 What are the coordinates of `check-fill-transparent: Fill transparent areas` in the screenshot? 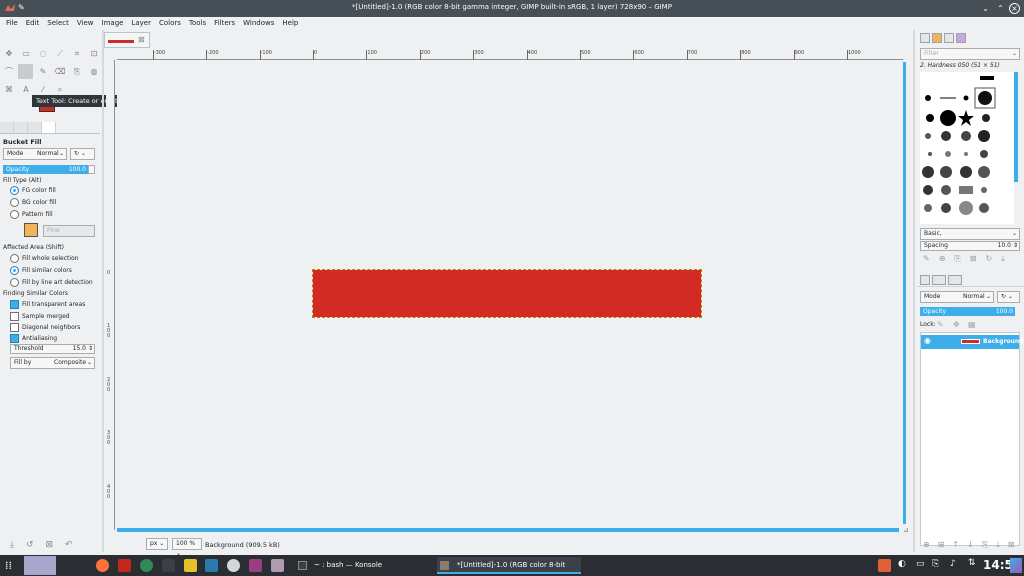 It's located at (47, 304).